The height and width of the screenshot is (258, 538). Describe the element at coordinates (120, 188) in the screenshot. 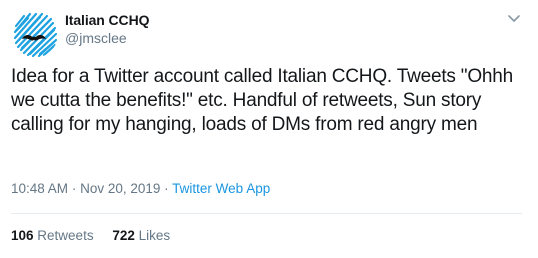

I see `tweet-date: Nov 20, 2019` at that location.